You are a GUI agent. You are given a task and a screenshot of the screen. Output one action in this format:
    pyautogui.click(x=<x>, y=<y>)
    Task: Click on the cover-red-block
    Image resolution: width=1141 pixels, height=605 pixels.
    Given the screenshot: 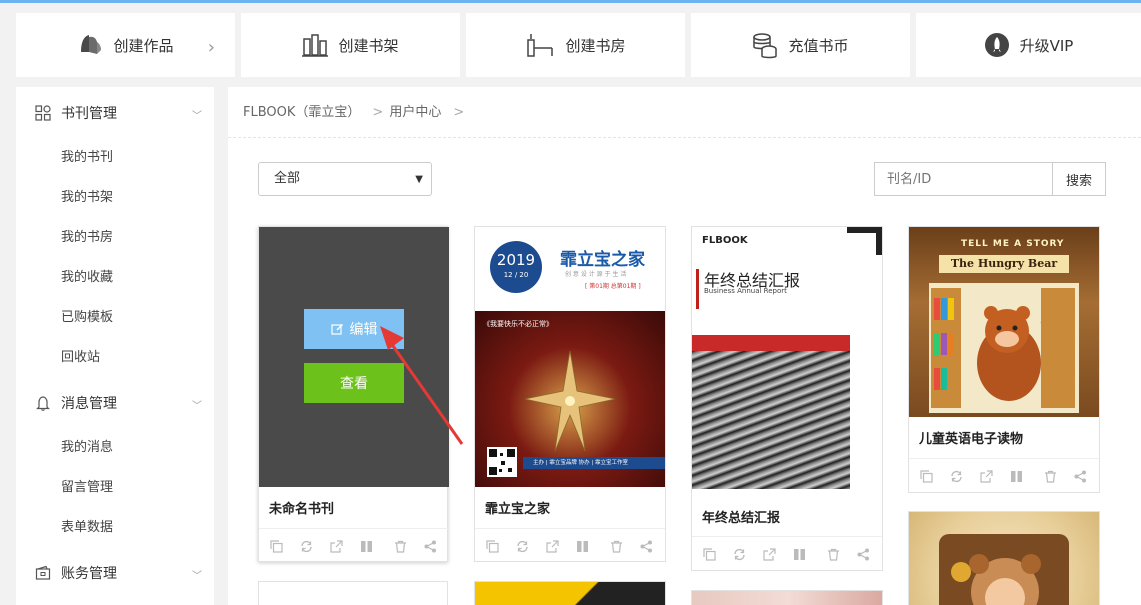 What is the action you would take?
    pyautogui.click(x=771, y=412)
    